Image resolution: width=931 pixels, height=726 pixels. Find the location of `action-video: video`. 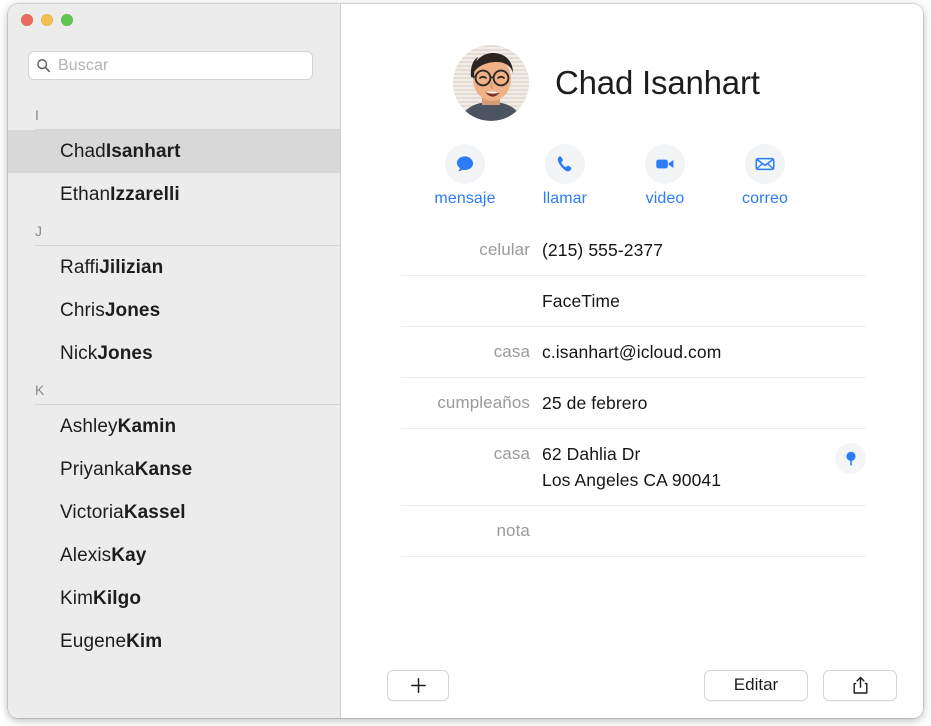

action-video: video is located at coordinates (665, 176).